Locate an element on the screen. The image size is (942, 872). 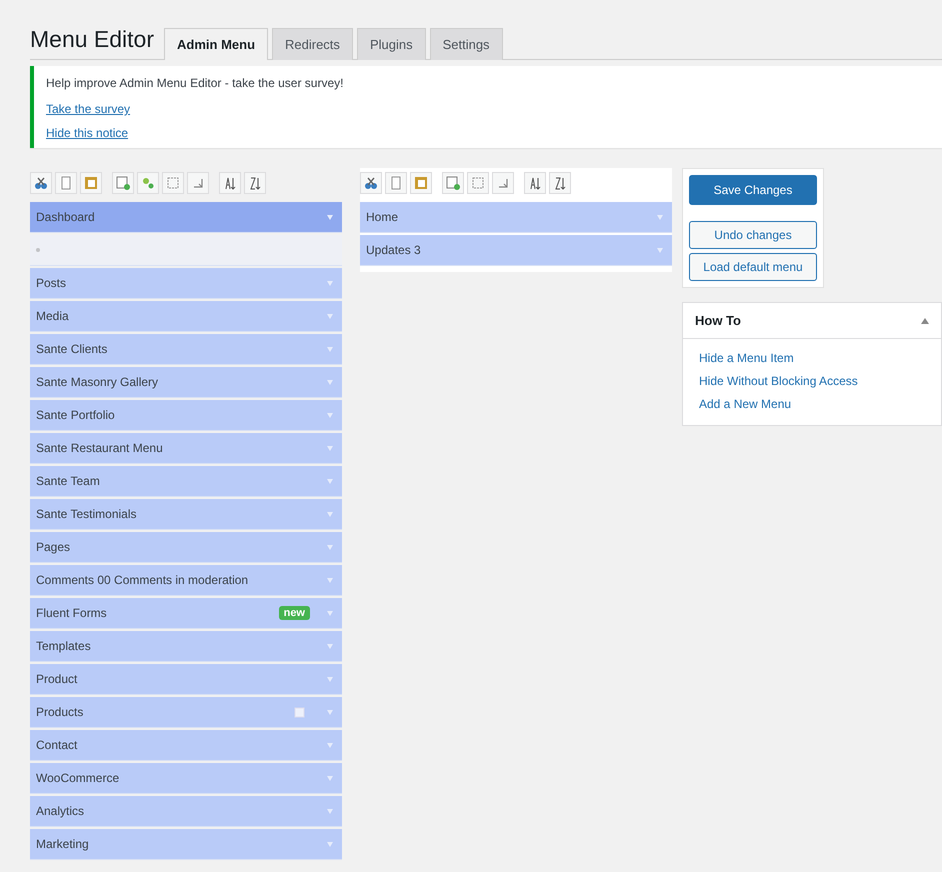
menu-item: Sante Testimonials is located at coordinates (186, 514).